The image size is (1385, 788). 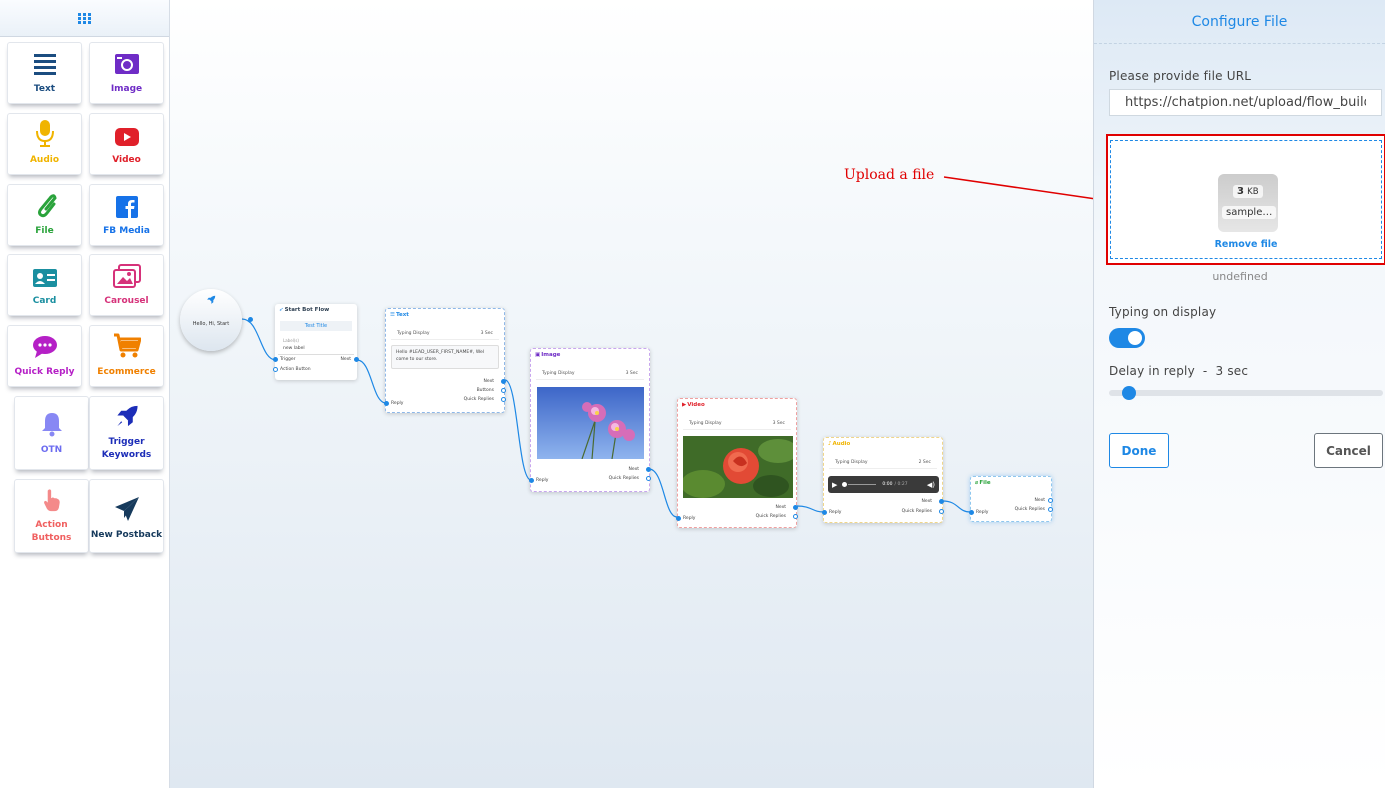 What do you see at coordinates (51, 531) in the screenshot?
I see `tool-label: Action Buttons` at bounding box center [51, 531].